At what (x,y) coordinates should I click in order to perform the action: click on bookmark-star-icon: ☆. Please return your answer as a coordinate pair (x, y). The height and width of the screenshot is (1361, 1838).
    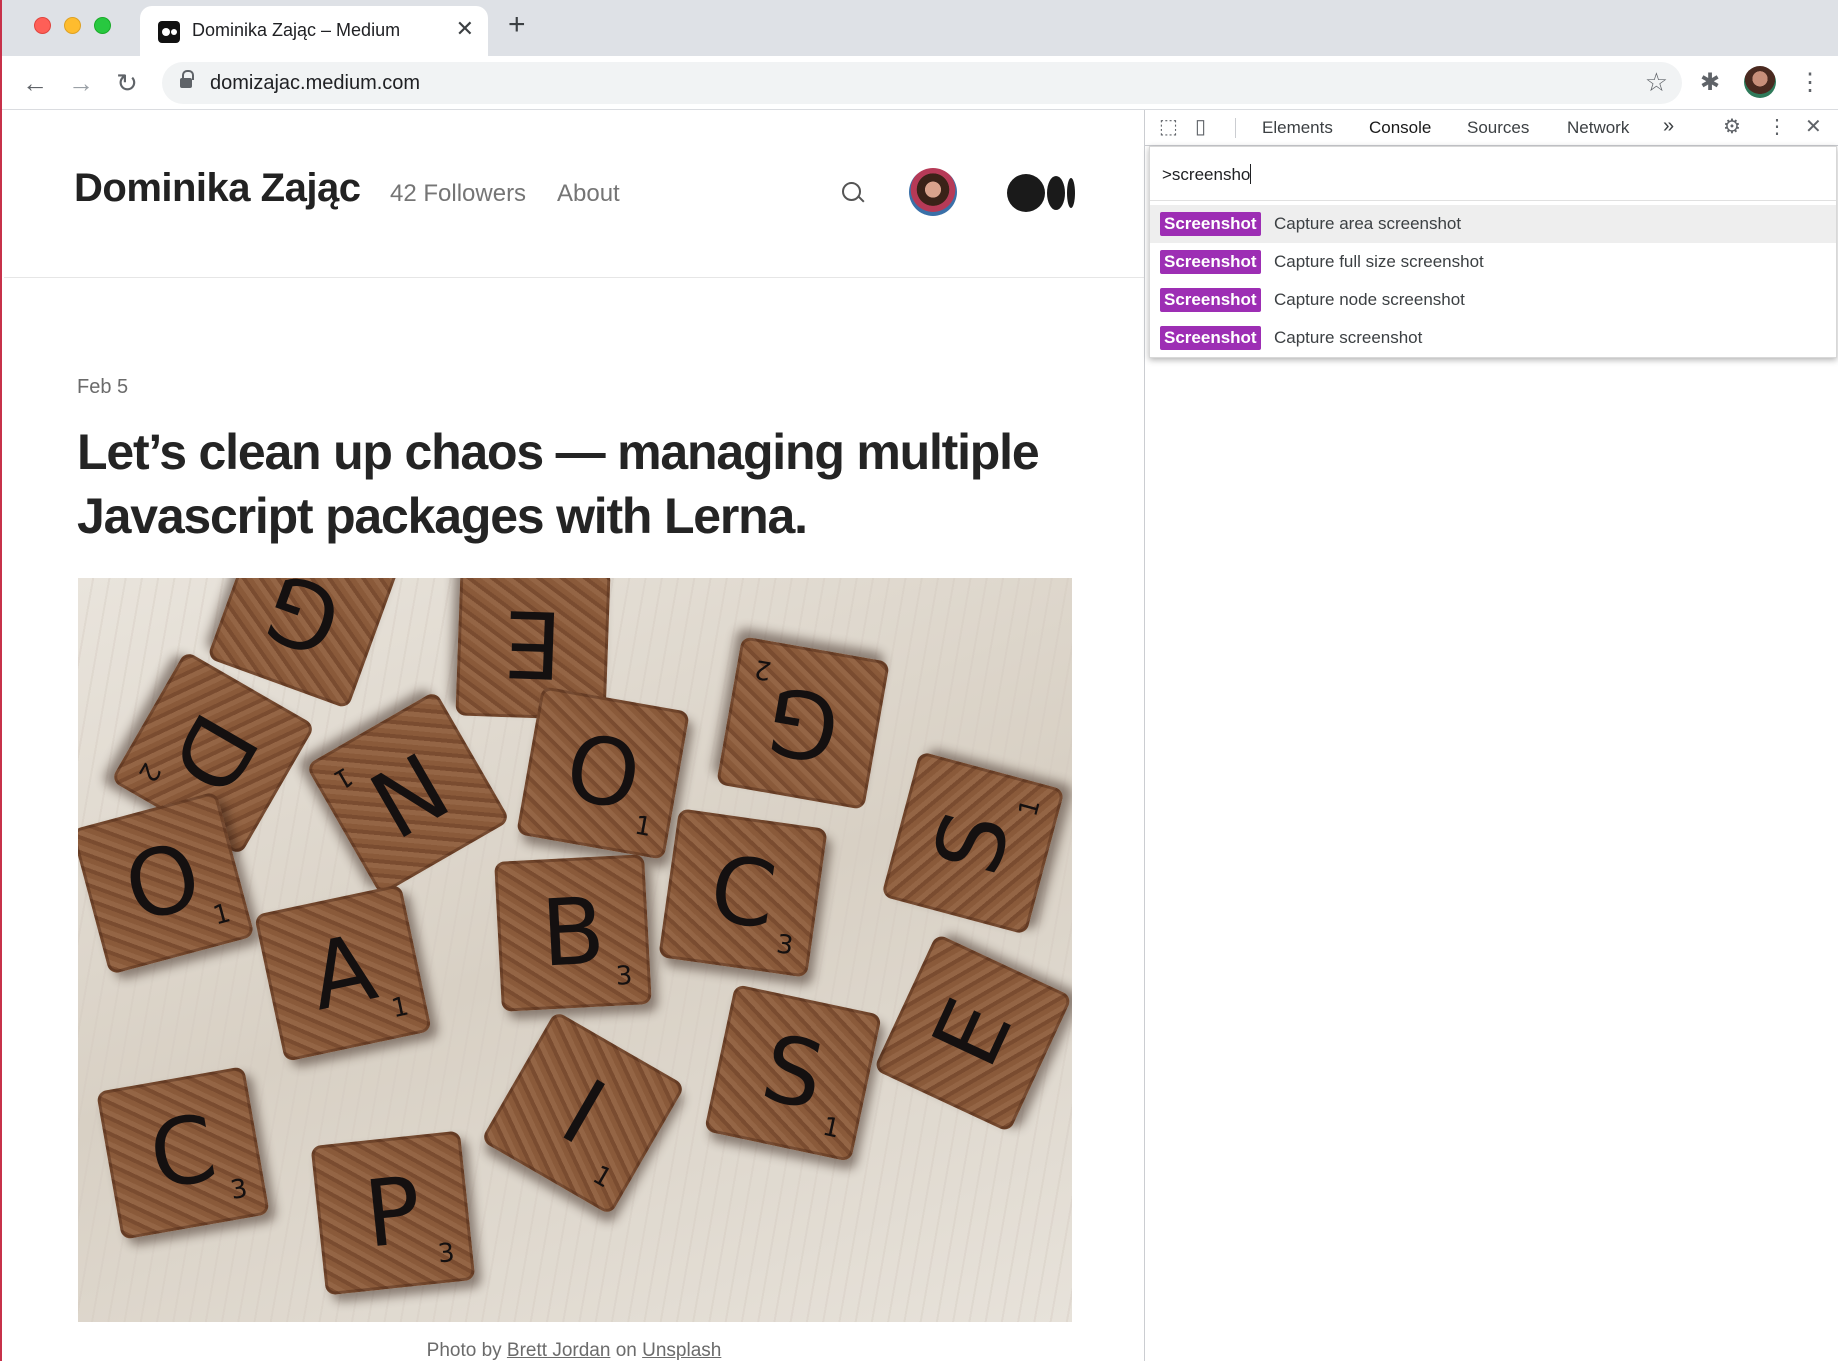
    Looking at the image, I should click on (1656, 82).